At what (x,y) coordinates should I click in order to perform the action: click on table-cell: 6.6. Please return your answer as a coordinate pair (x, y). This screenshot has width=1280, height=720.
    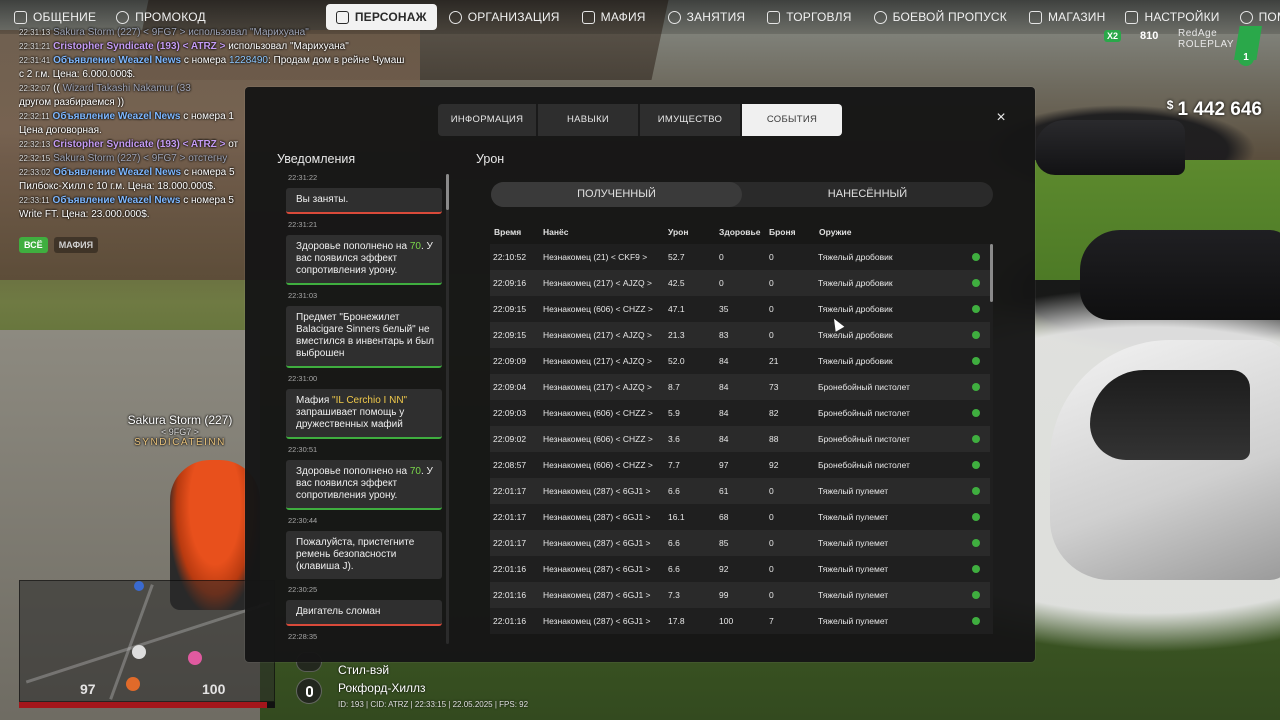
    Looking at the image, I should click on (674, 543).